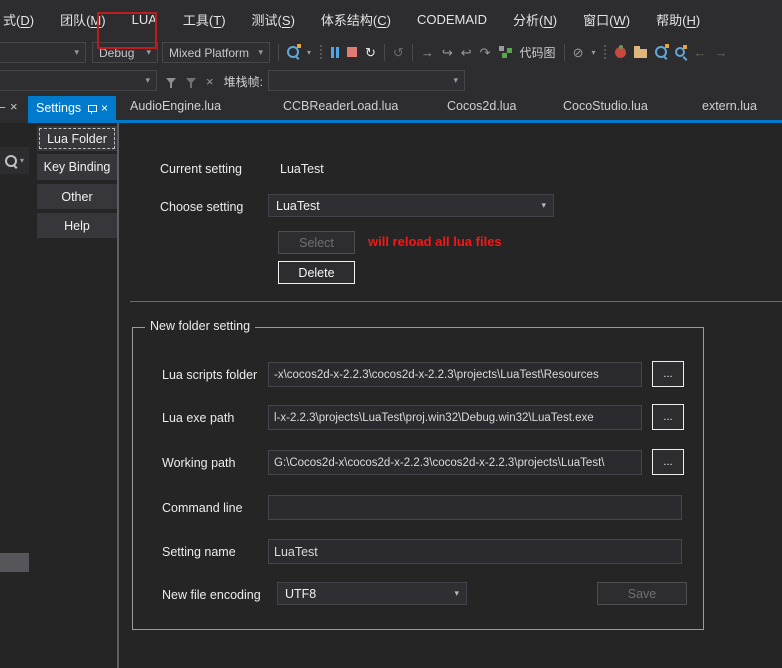 This screenshot has width=782, height=668. I want to click on extension-tomato-icon, so click(621, 51).